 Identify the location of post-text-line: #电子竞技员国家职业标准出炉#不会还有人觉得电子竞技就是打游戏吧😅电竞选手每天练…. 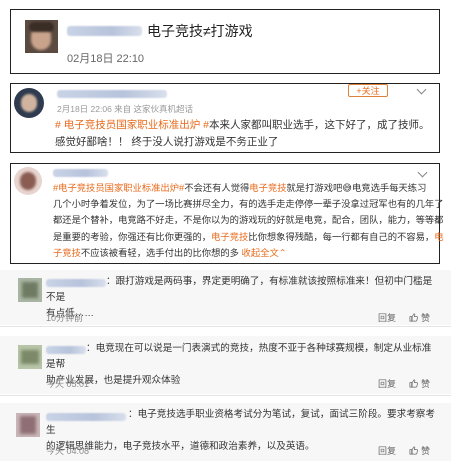
(243, 188).